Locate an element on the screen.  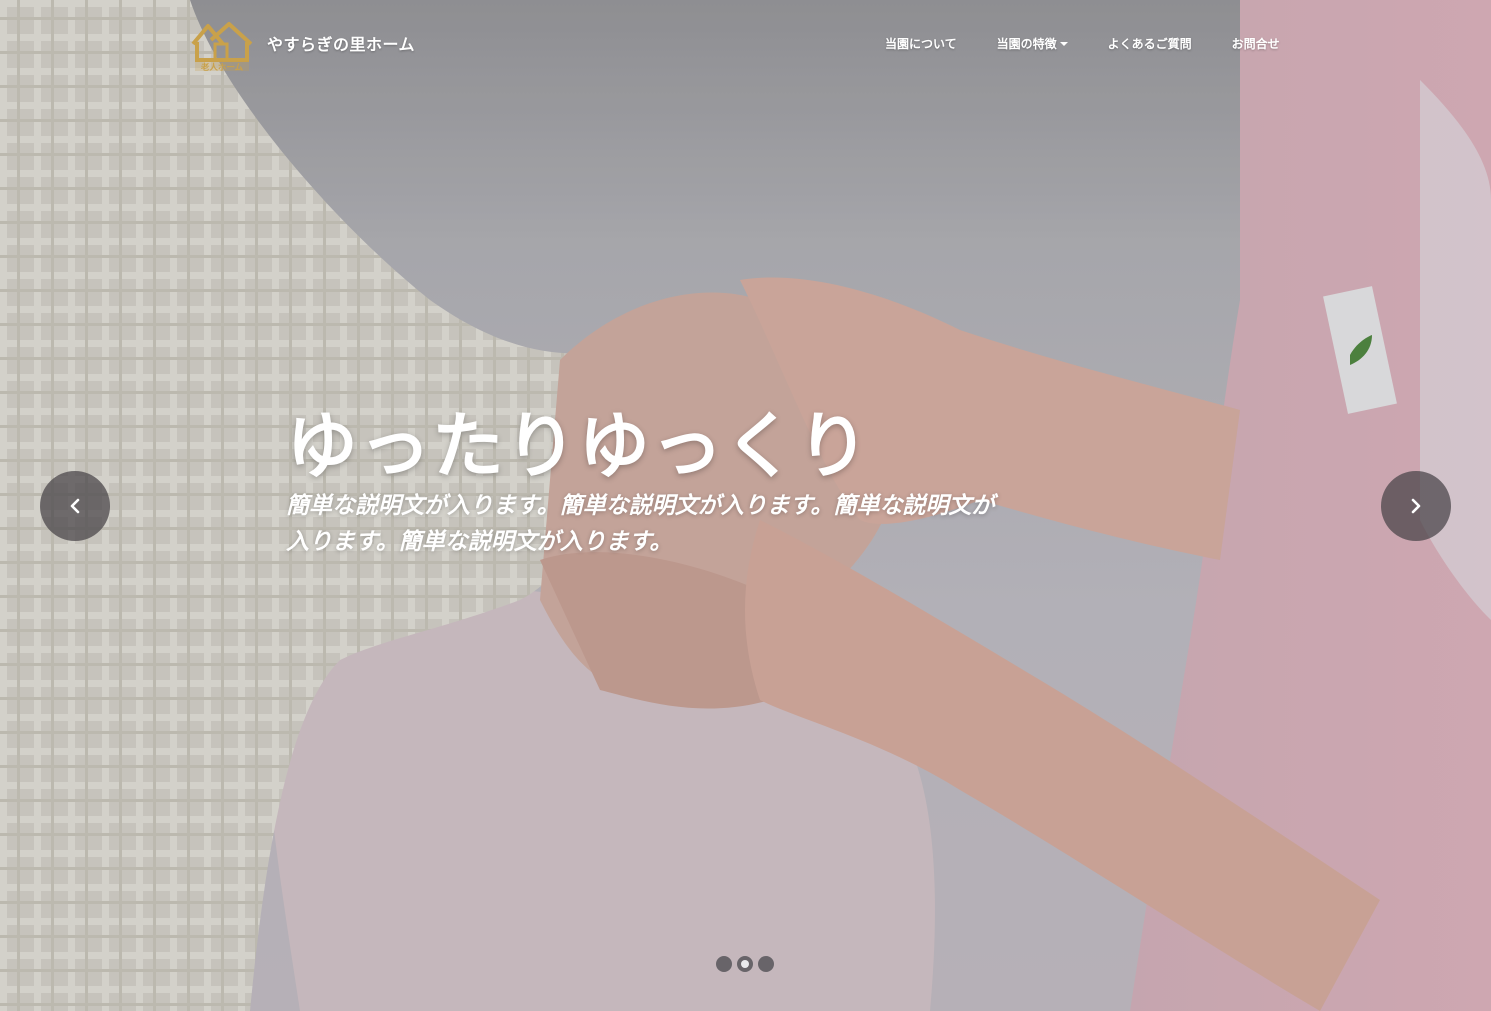
nav-item-contact: お問合せ is located at coordinates (1256, 44).